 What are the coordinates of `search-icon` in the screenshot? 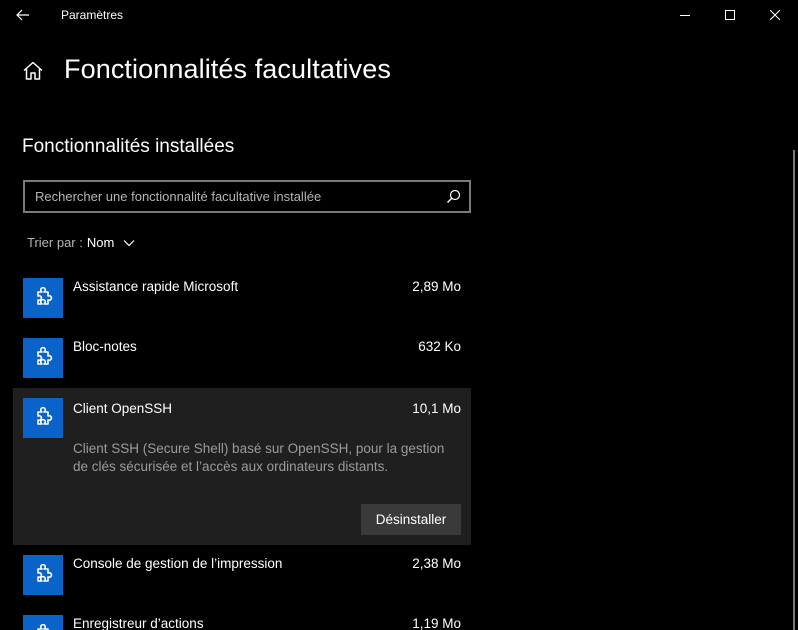 It's located at (453, 196).